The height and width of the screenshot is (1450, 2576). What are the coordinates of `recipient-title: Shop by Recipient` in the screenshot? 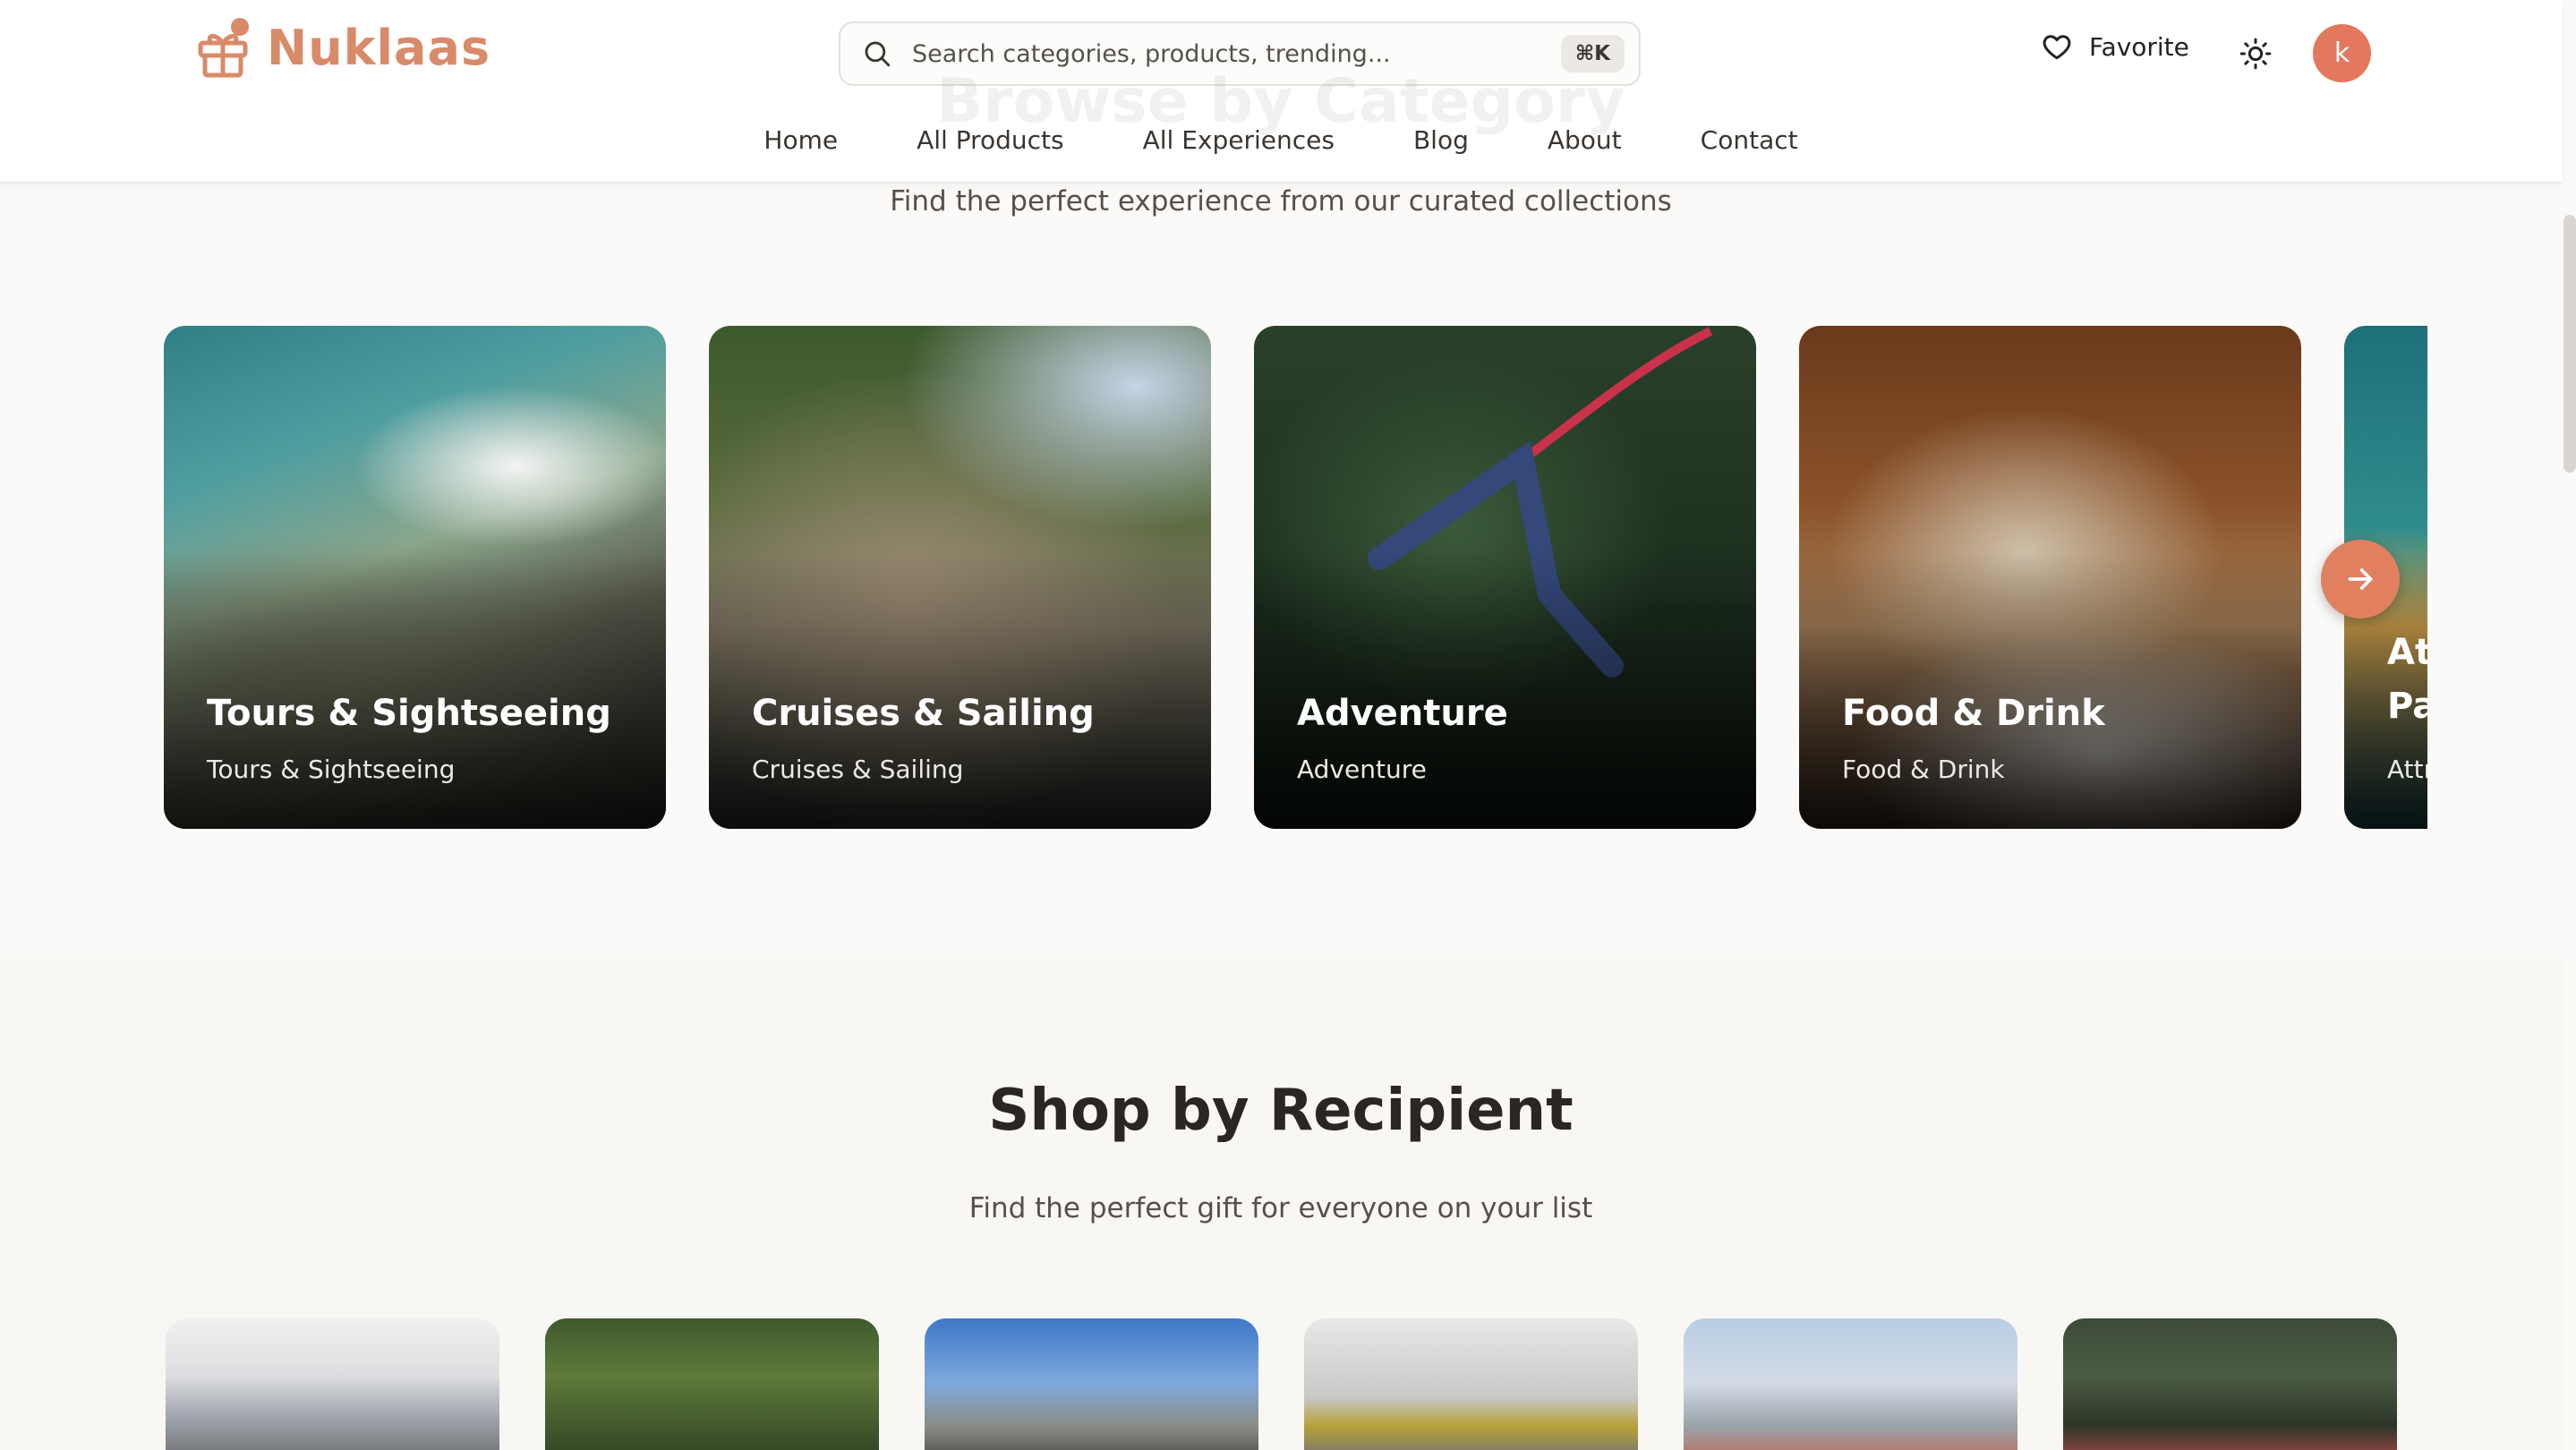 It's located at (1281, 1111).